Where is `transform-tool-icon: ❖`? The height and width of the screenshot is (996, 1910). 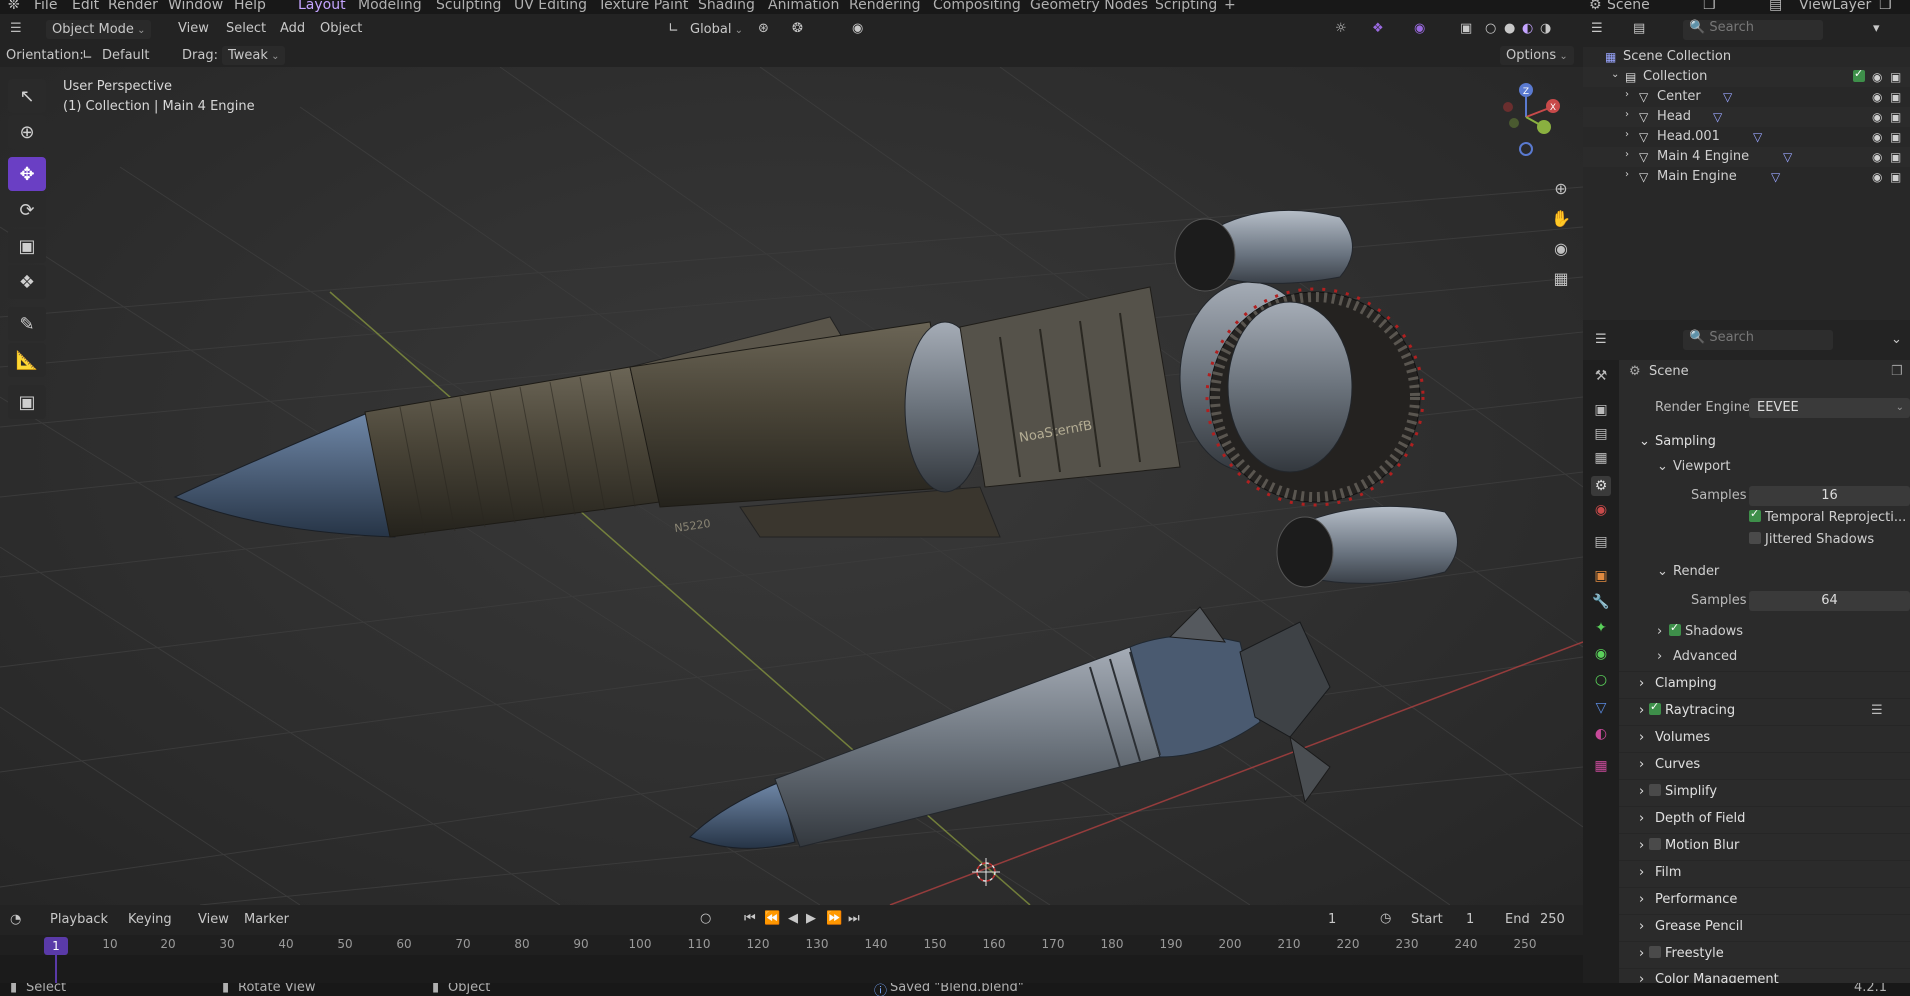
transform-tool-icon: ❖ is located at coordinates (27, 282).